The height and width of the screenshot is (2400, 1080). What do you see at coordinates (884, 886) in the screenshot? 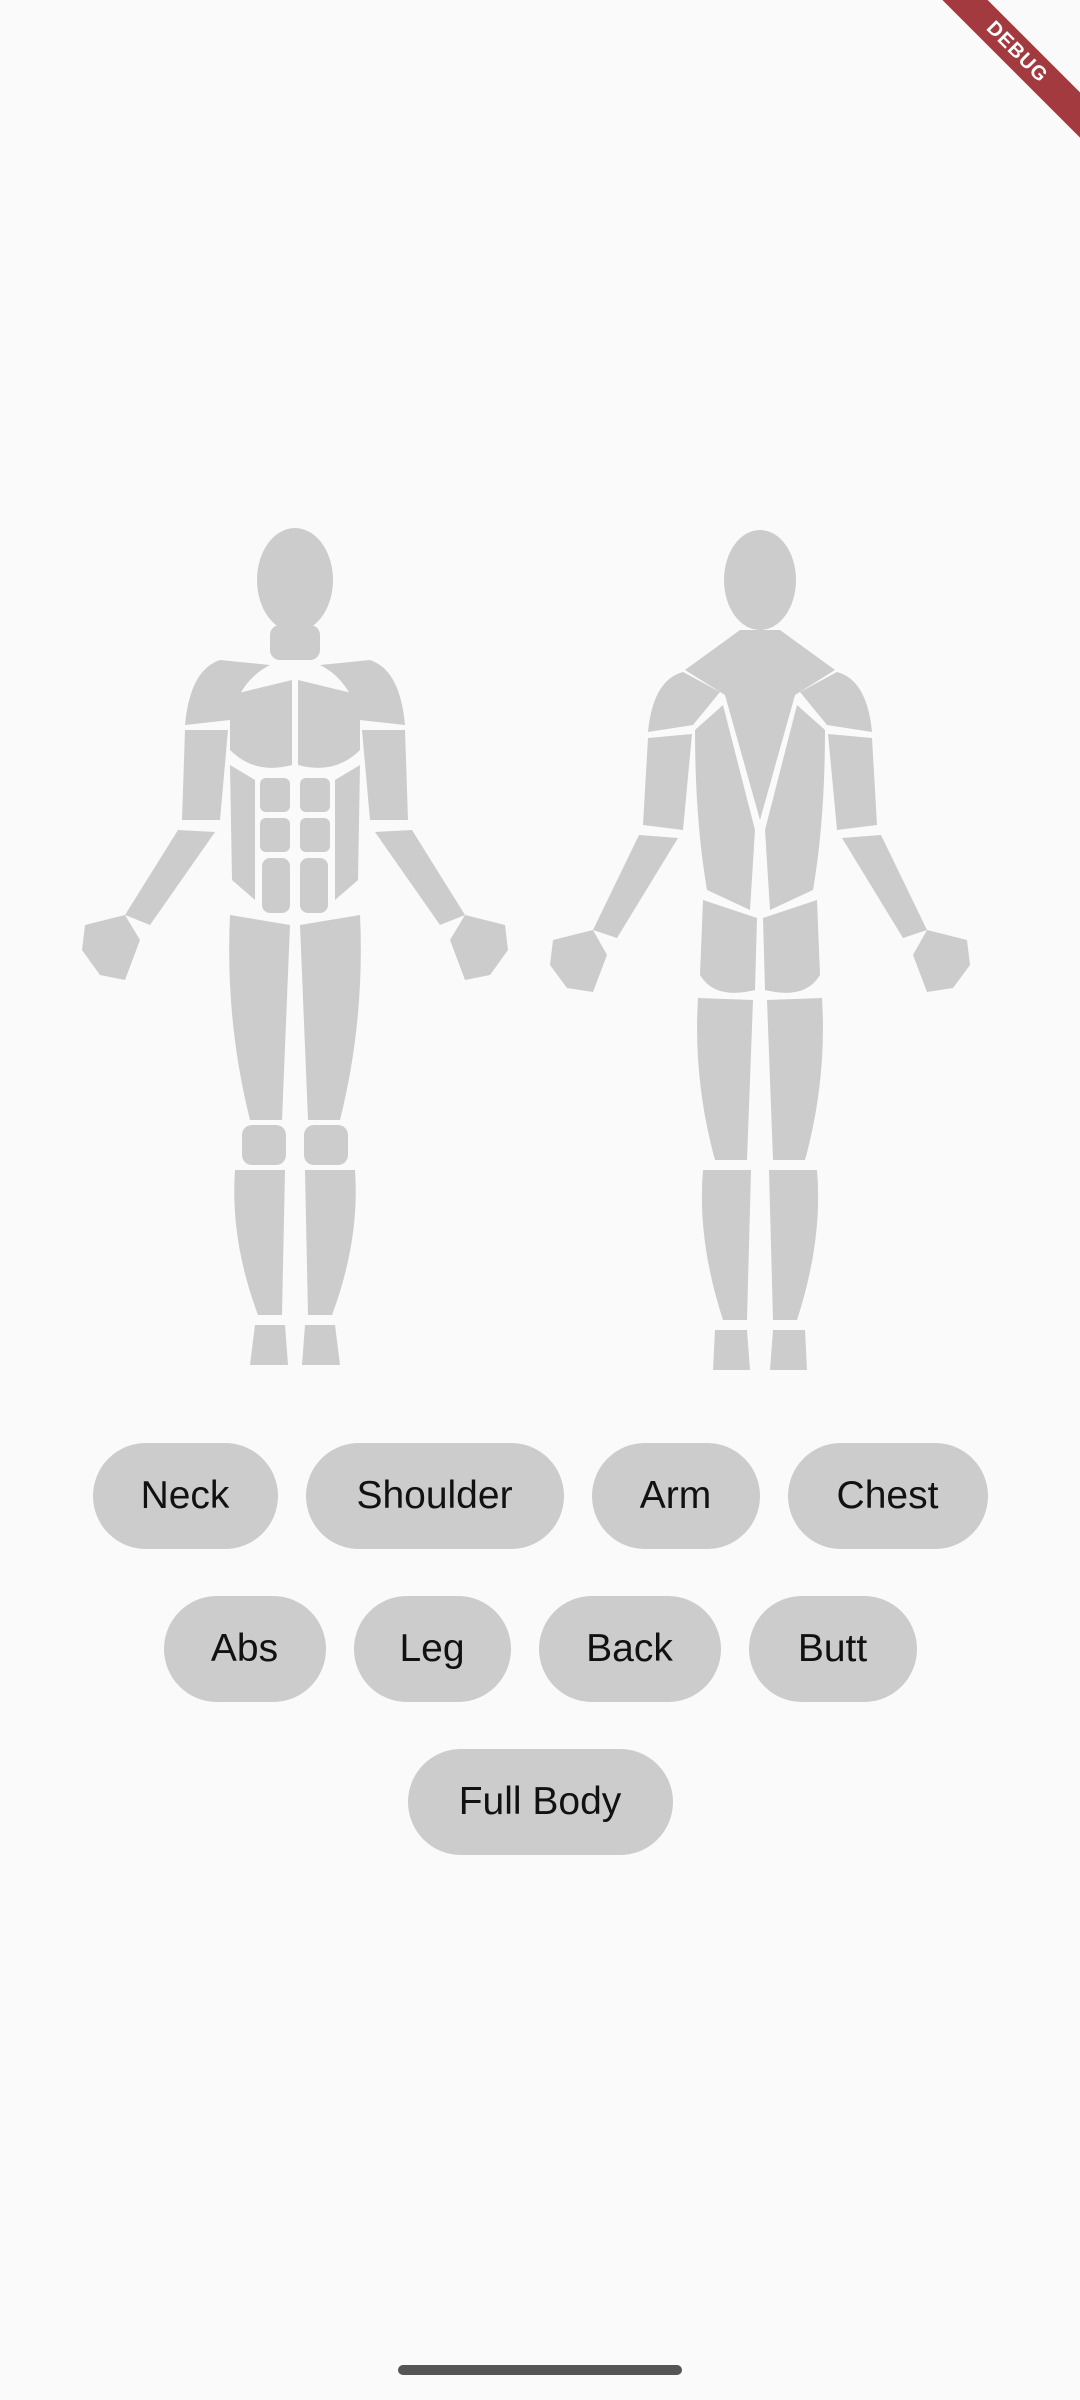
I see `right-rear-forearm-muscle` at bounding box center [884, 886].